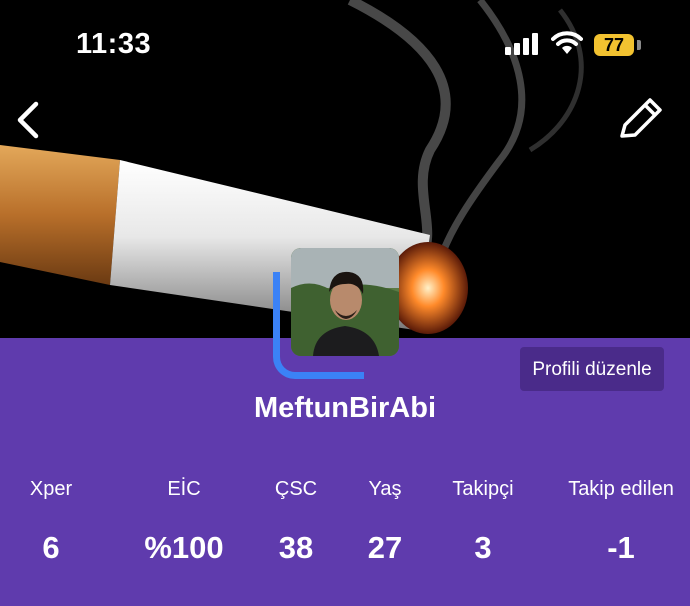 The image size is (690, 606). What do you see at coordinates (184, 489) in the screenshot?
I see `stat-label-eic: EİC` at bounding box center [184, 489].